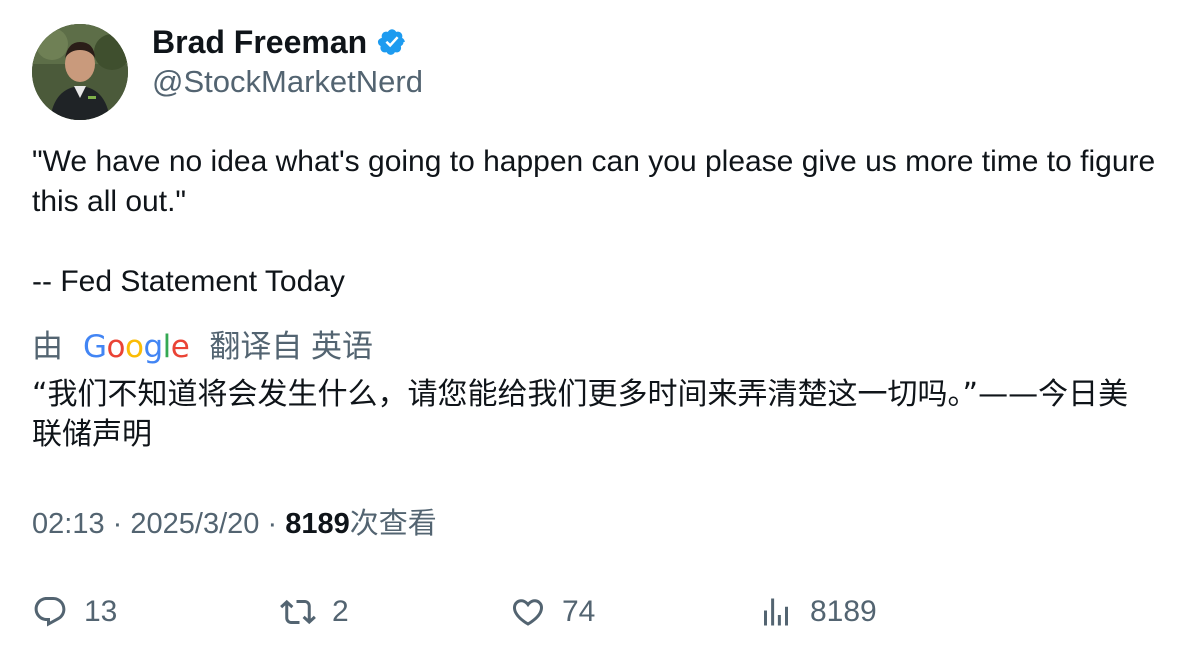  I want to click on reply-button: 13, so click(74, 612).